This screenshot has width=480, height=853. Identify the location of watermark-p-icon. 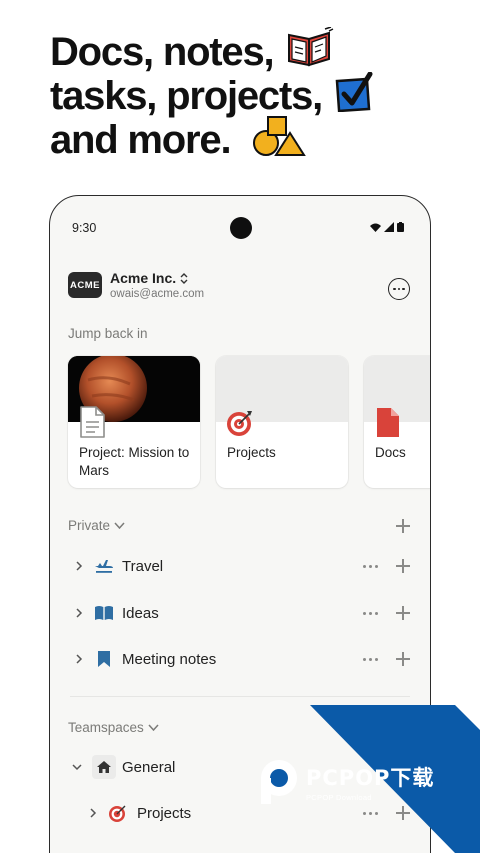
(279, 782).